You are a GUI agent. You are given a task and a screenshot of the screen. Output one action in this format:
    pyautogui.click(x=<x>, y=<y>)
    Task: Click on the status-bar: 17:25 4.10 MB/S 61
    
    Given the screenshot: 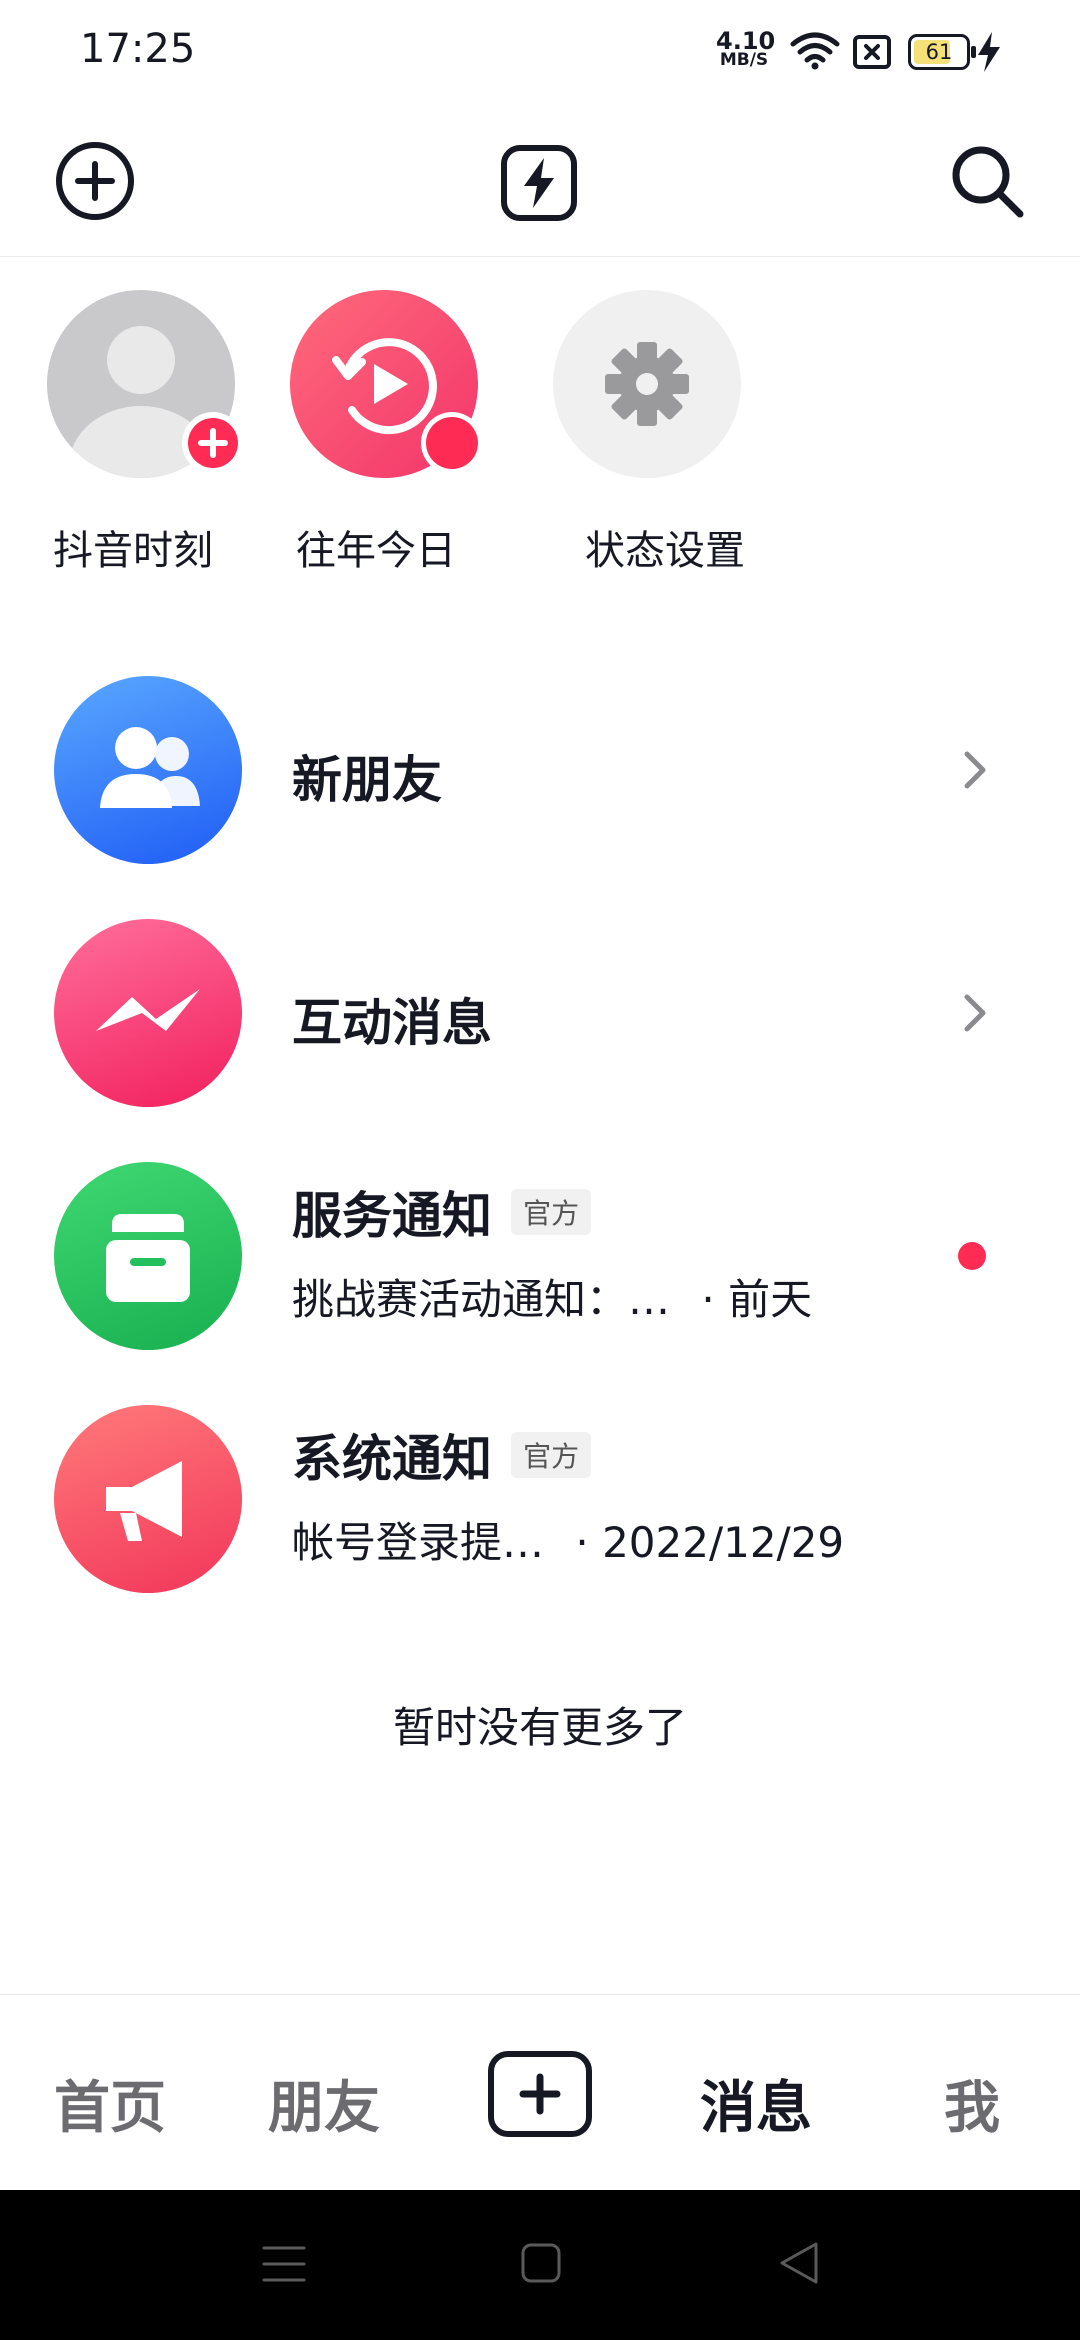 What is the action you would take?
    pyautogui.click(x=540, y=55)
    